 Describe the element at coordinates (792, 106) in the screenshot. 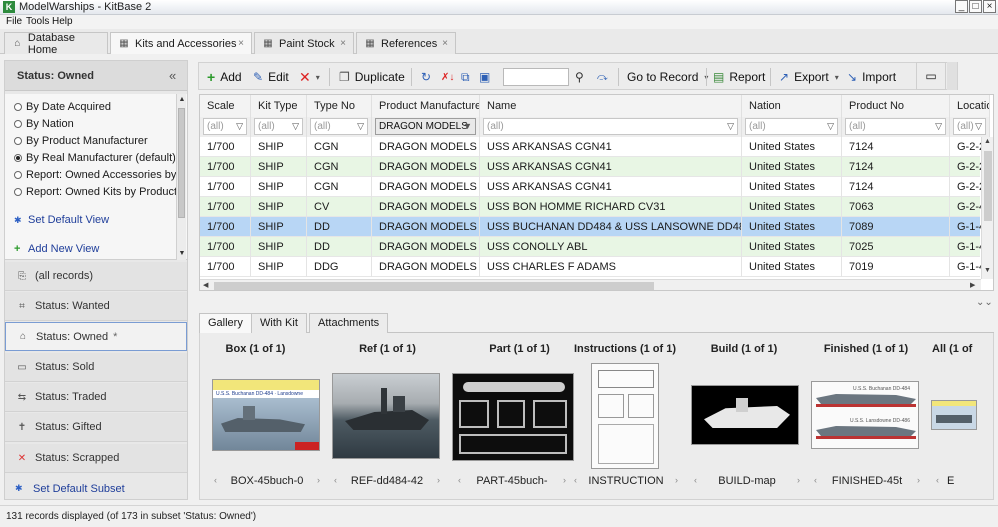

I see `column-header-nation: Nation` at that location.